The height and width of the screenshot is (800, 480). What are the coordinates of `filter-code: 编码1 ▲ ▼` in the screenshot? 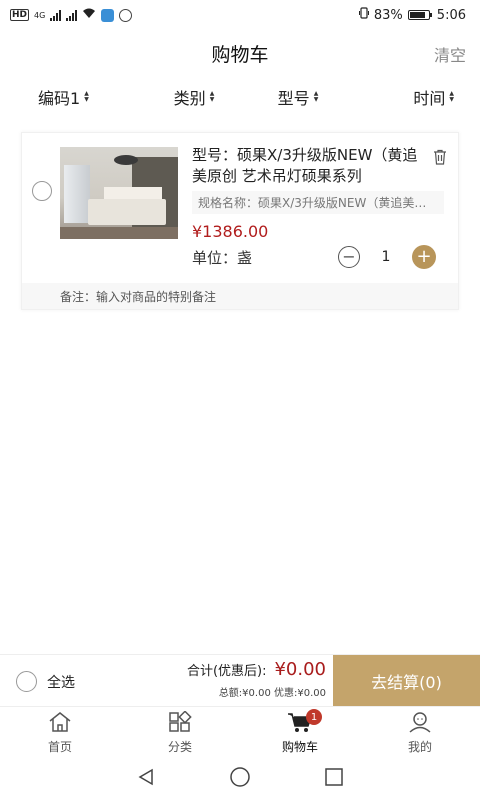 It's located at (71, 97).